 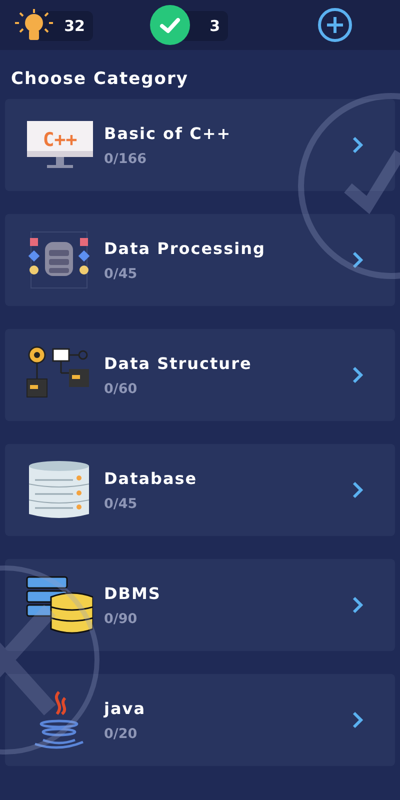 What do you see at coordinates (178, 363) in the screenshot?
I see `category-name: Data Structure` at bounding box center [178, 363].